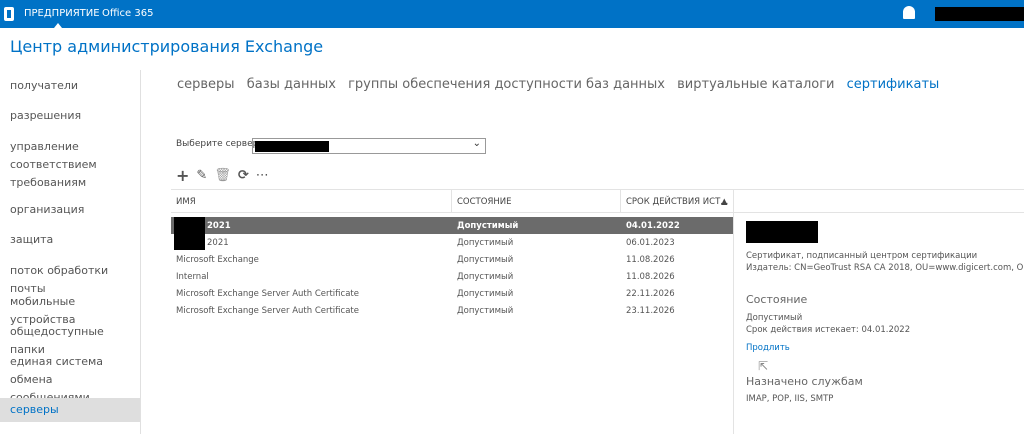 The image size is (1024, 434). I want to click on add-icon: +, so click(182, 175).